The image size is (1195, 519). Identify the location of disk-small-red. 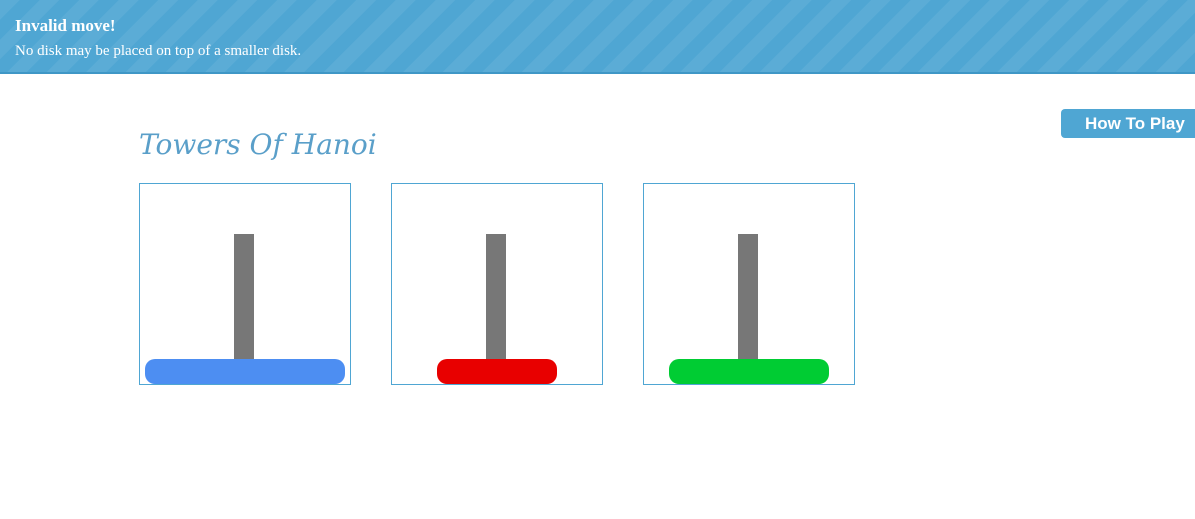
(497, 371).